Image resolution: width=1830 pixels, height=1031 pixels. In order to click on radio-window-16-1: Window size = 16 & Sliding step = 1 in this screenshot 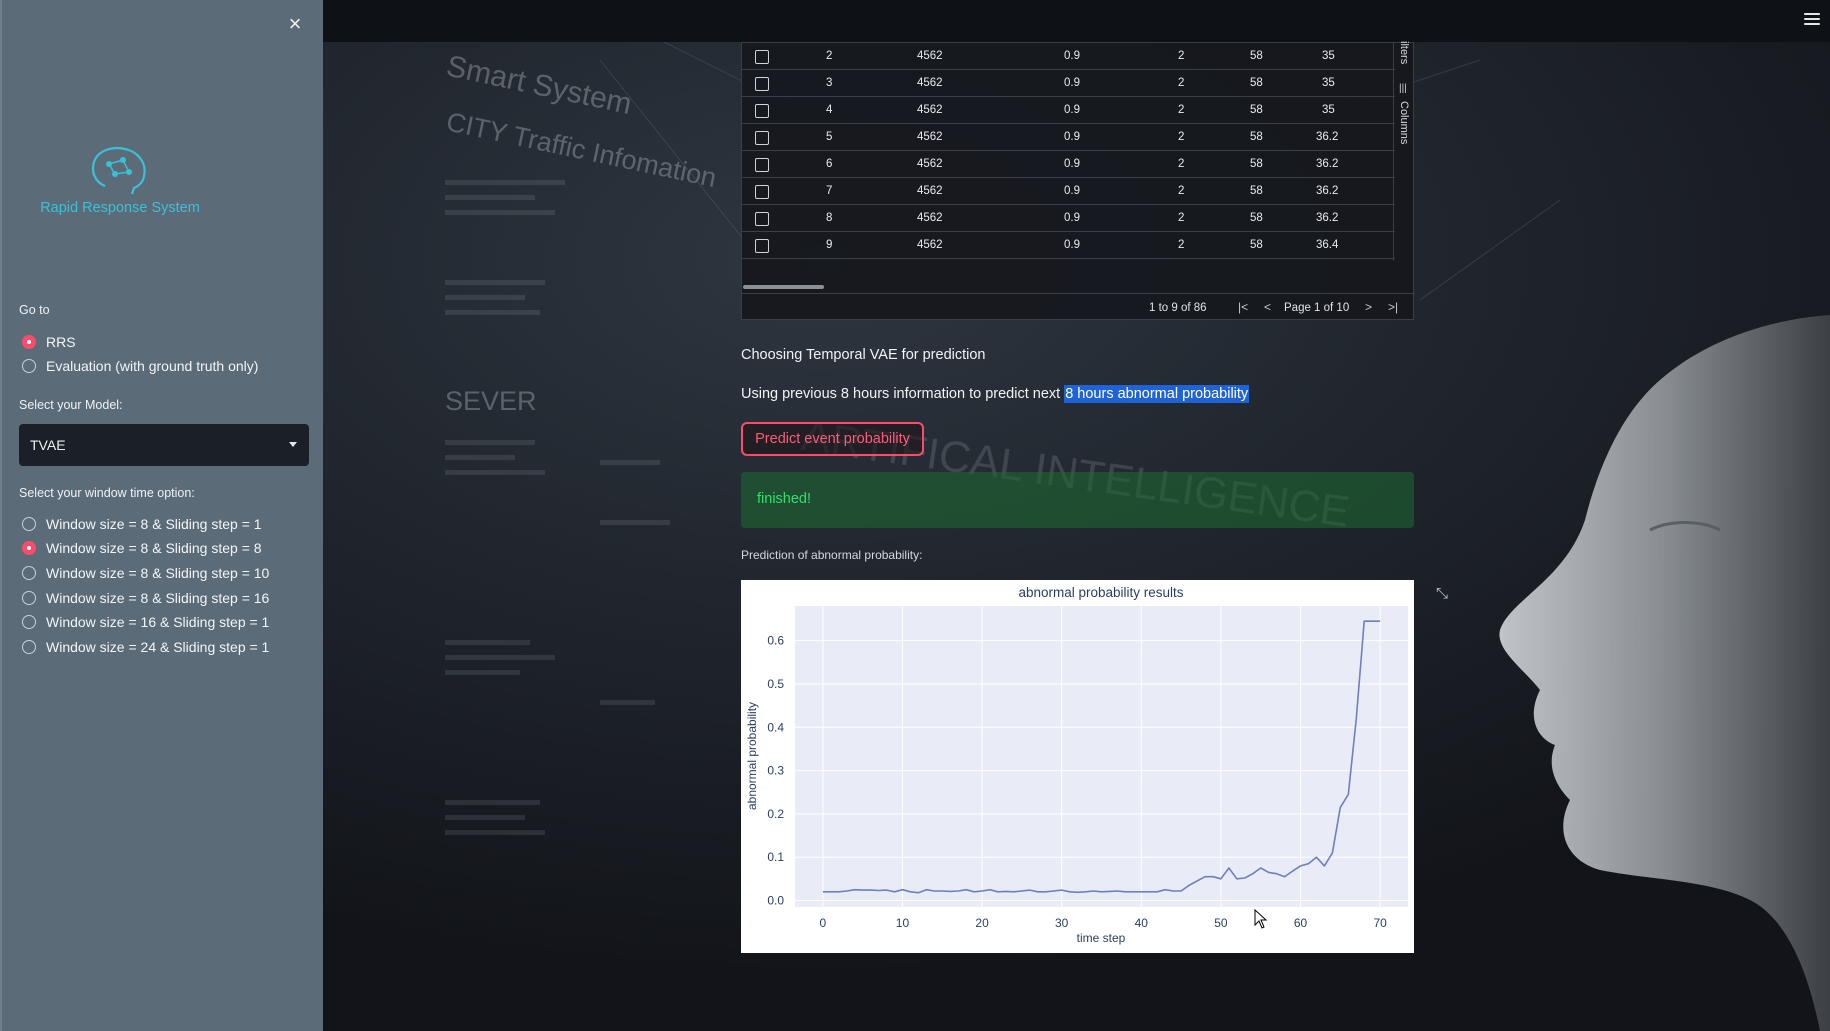, I will do `click(145, 622)`.